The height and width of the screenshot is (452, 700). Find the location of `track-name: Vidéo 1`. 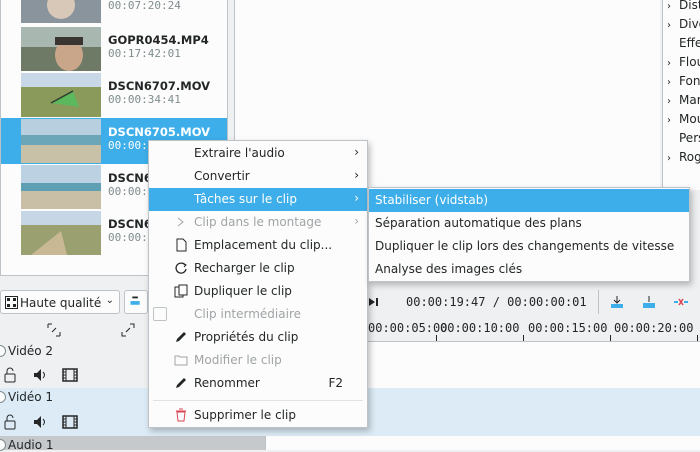

track-name: Vidéo 1 is located at coordinates (31, 397).